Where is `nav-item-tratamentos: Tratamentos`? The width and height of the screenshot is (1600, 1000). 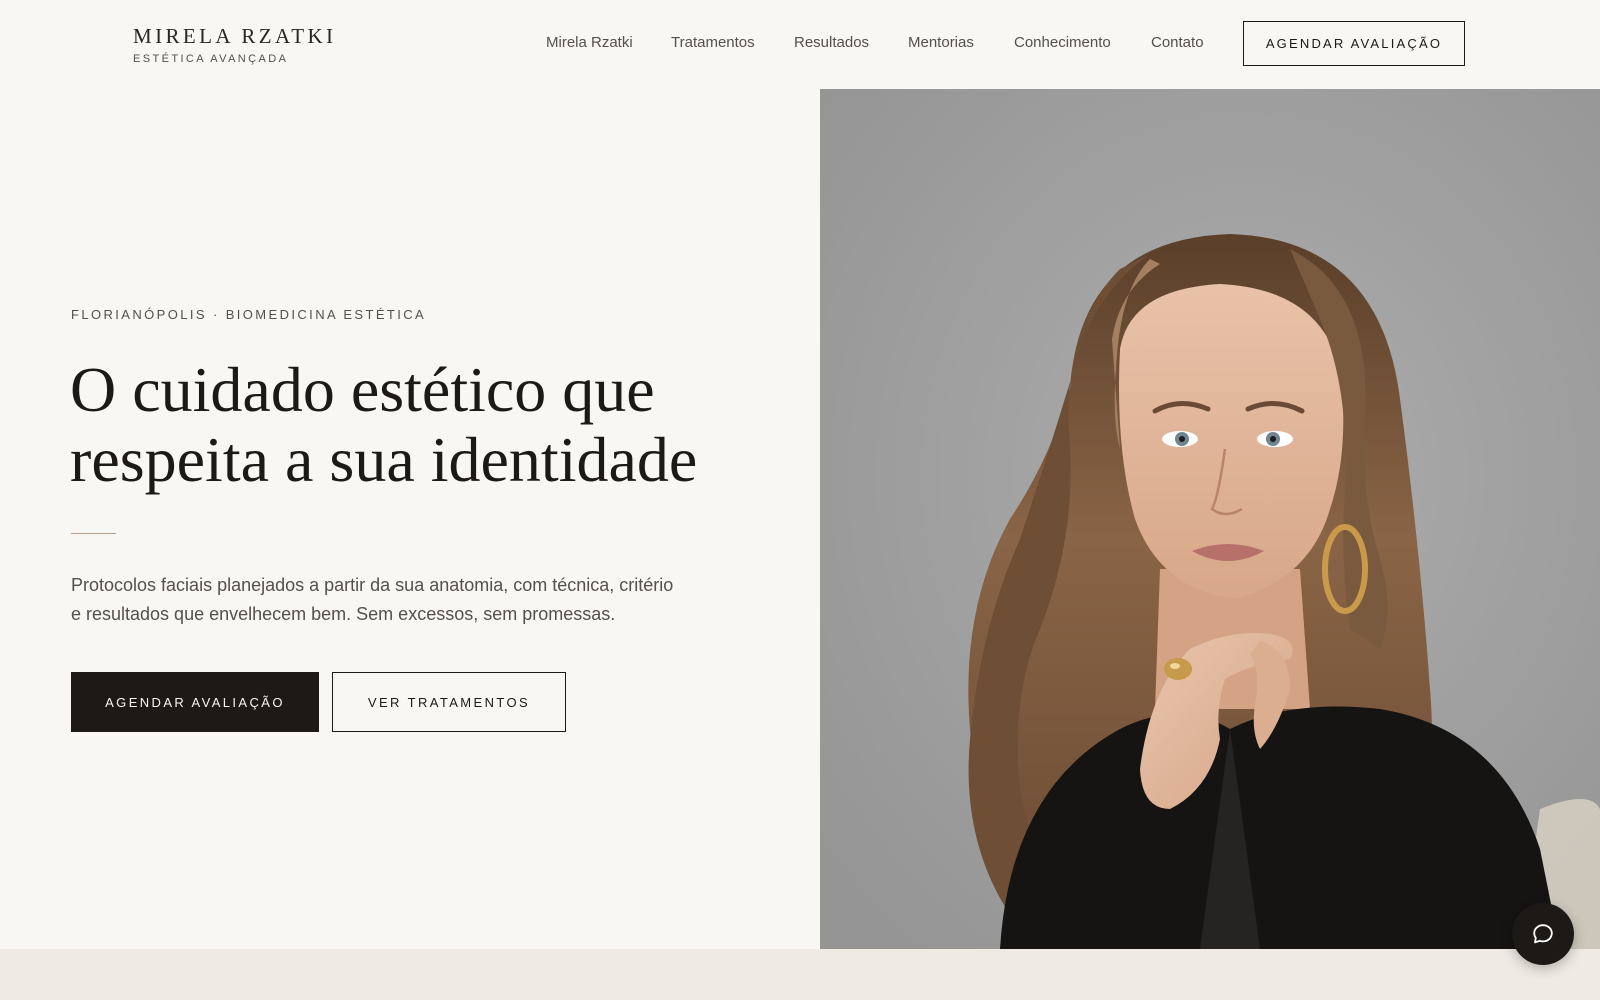
nav-item-tratamentos: Tratamentos is located at coordinates (713, 43).